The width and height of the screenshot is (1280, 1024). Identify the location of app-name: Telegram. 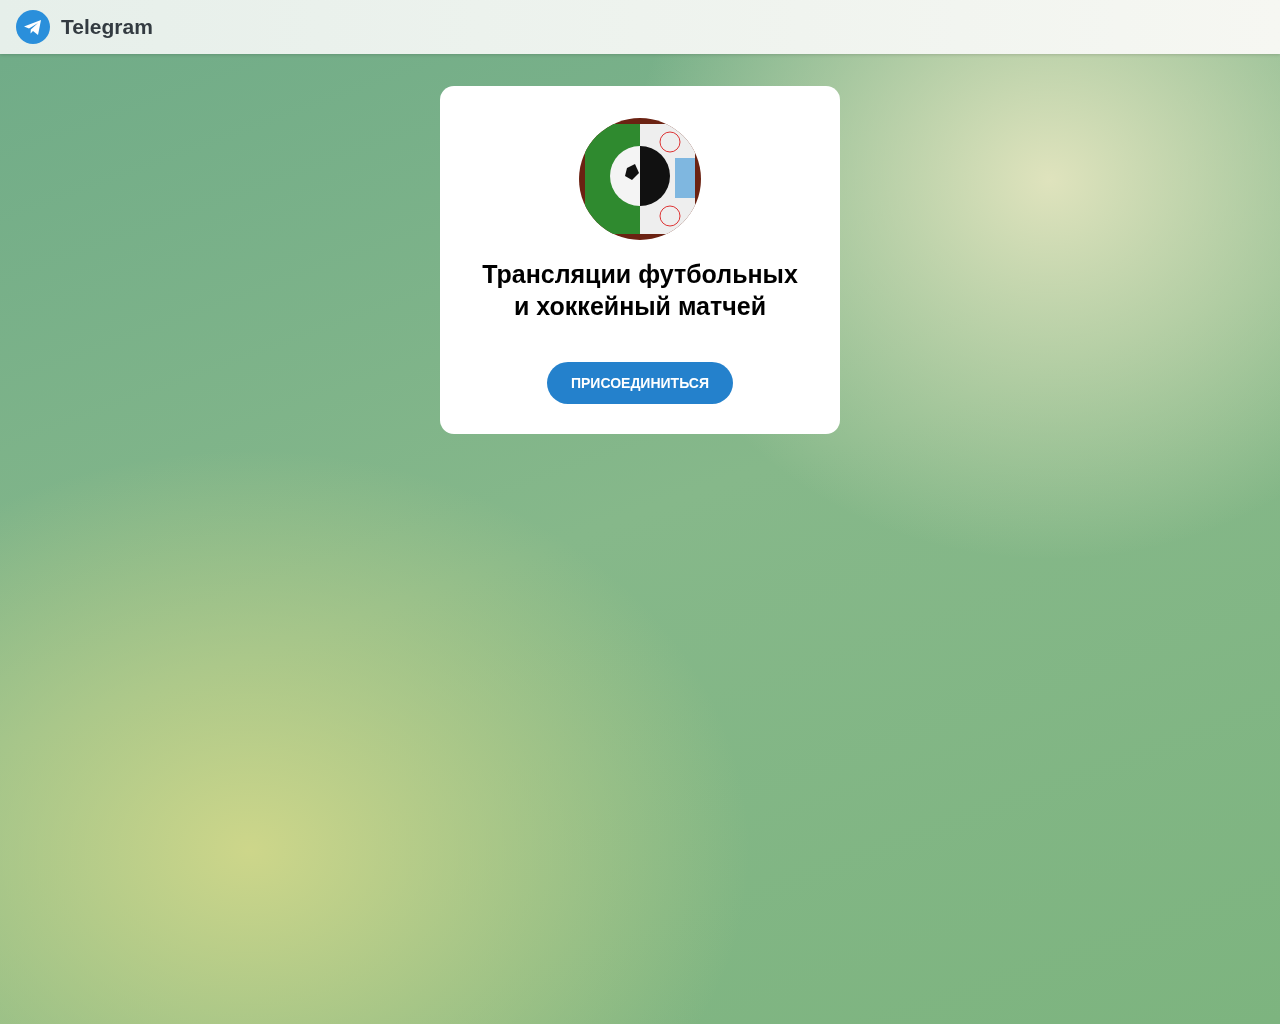
(107, 27).